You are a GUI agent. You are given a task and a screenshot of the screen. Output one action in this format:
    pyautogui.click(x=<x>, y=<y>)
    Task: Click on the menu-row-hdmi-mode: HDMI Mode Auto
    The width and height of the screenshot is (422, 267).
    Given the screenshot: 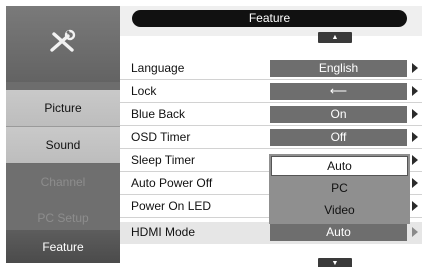 What is the action you would take?
    pyautogui.click(x=271, y=233)
    